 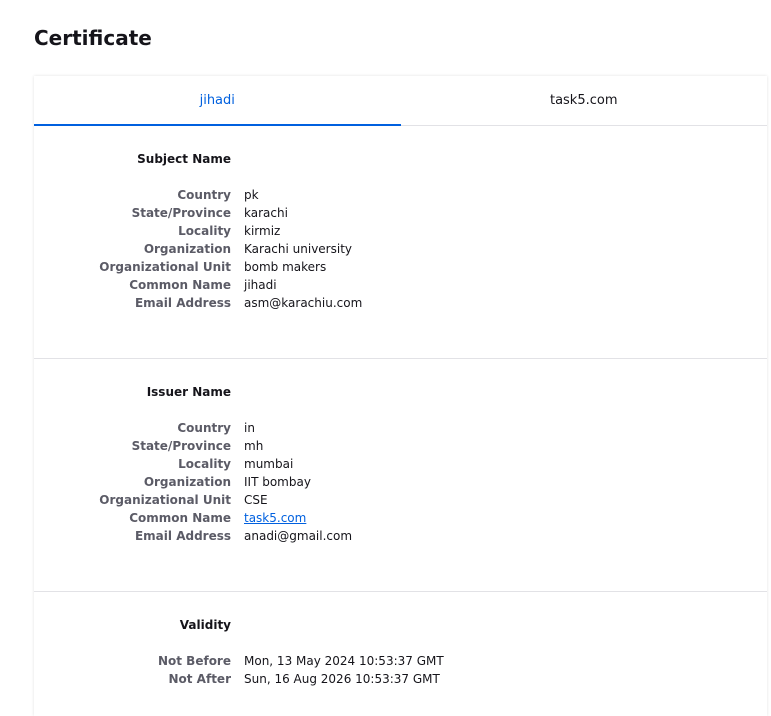 I want to click on field-value: mumbai, so click(x=269, y=464).